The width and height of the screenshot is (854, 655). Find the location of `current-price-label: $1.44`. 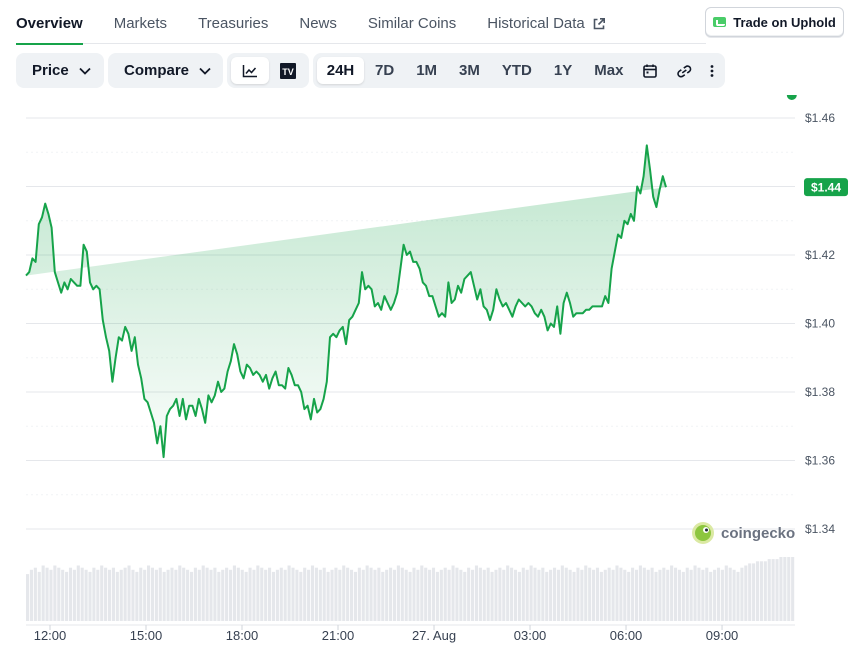

current-price-label: $1.44 is located at coordinates (826, 188).